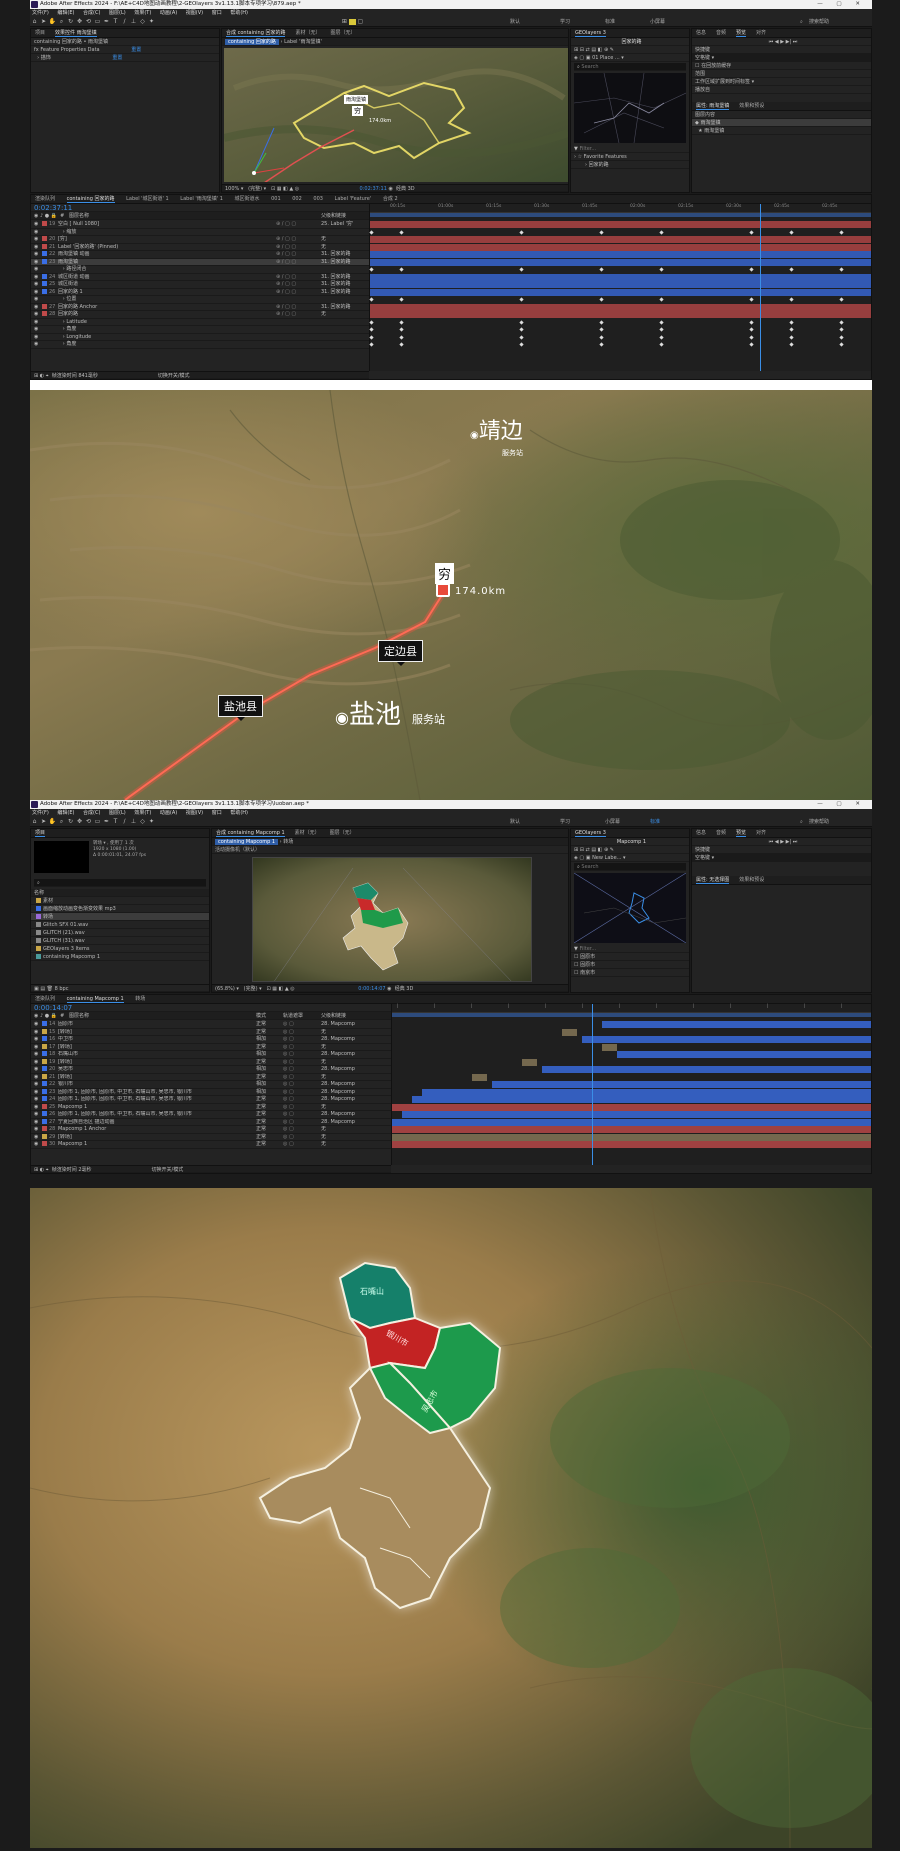  Describe the element at coordinates (373, 189) in the screenshot. I see `viewer-timecode: 0:02:37:11` at that location.